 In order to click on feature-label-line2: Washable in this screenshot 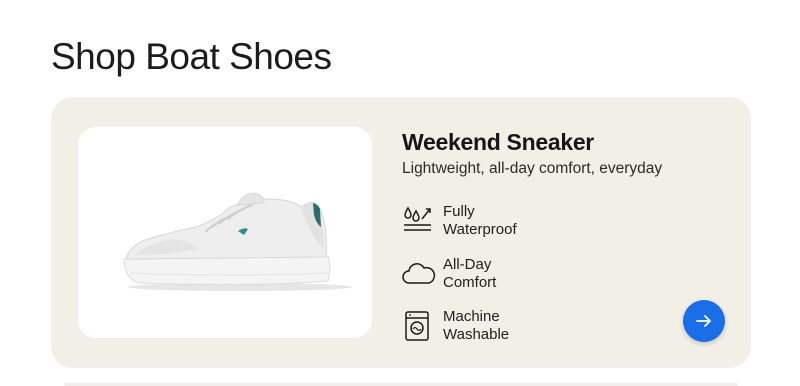, I will do `click(476, 334)`.